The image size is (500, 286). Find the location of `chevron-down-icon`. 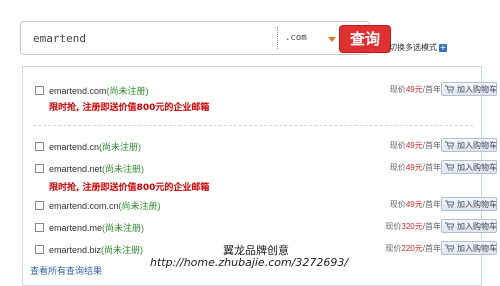

chevron-down-icon is located at coordinates (332, 39).